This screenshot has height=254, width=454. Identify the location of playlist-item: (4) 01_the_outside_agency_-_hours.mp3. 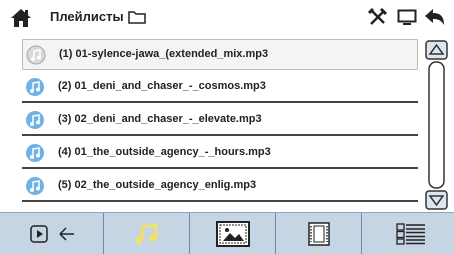
(220, 153).